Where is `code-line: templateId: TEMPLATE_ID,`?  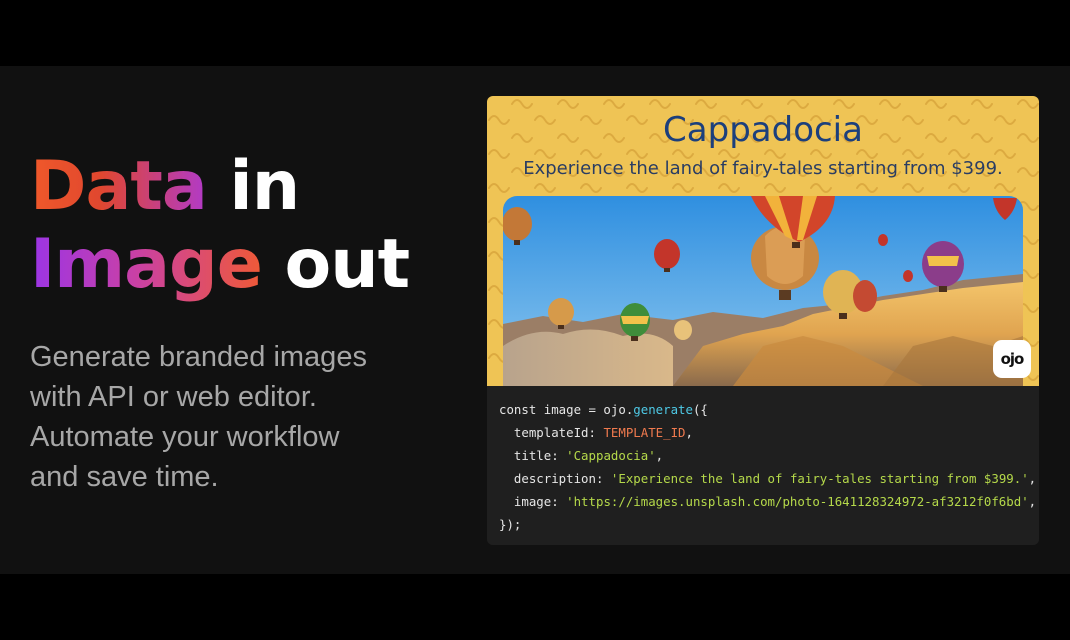 code-line: templateId: TEMPLATE_ID, is located at coordinates (596, 432).